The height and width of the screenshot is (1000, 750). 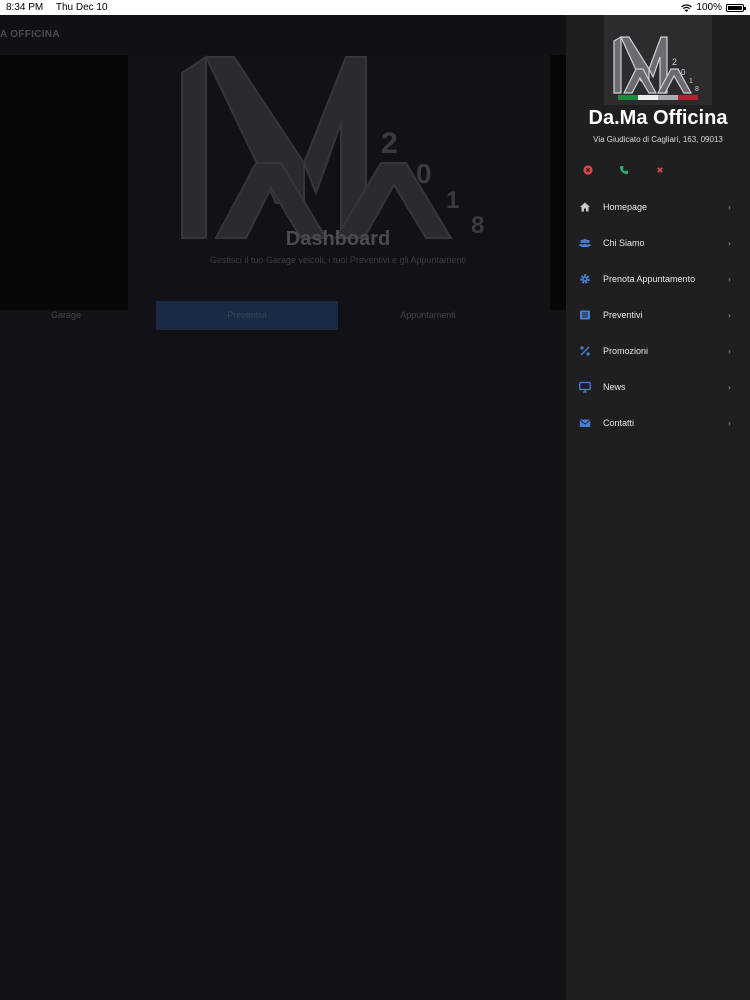 I want to click on close-icon, so click(x=660, y=170).